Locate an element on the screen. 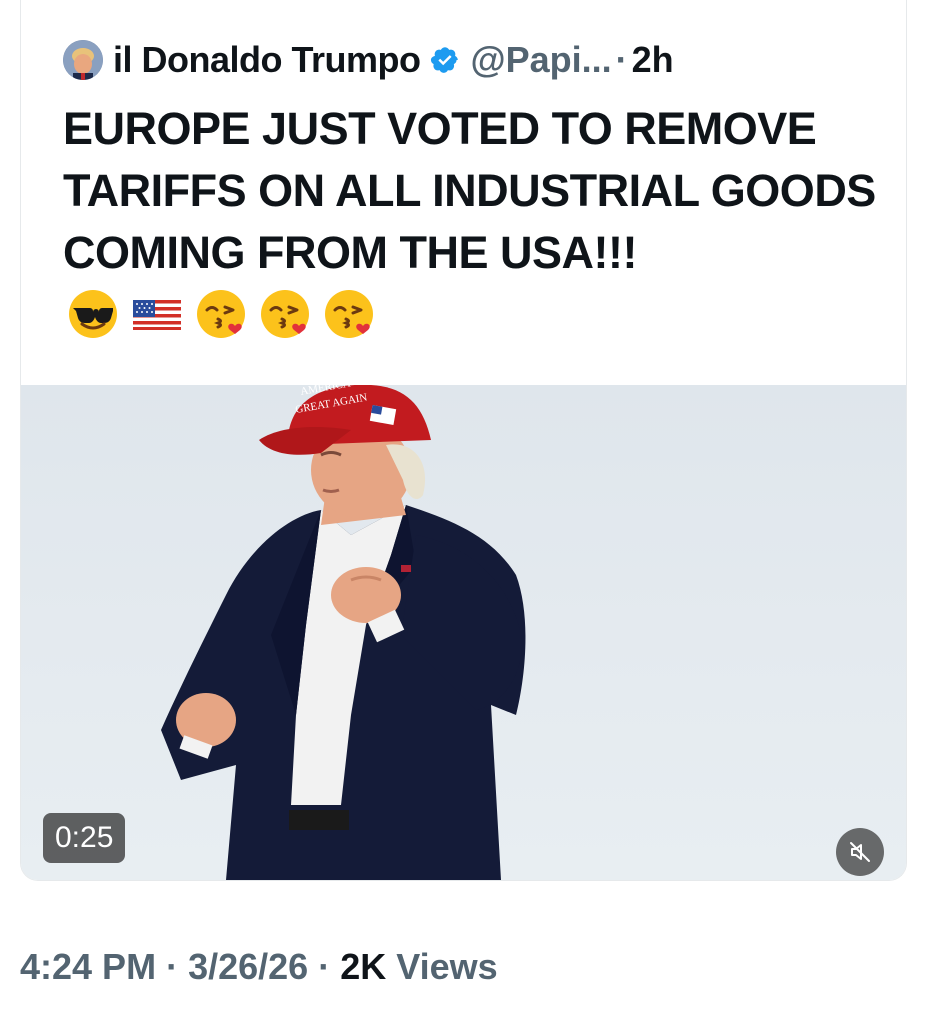 This screenshot has height=1024, width=925. video-duration: 0:25 is located at coordinates (84, 838).